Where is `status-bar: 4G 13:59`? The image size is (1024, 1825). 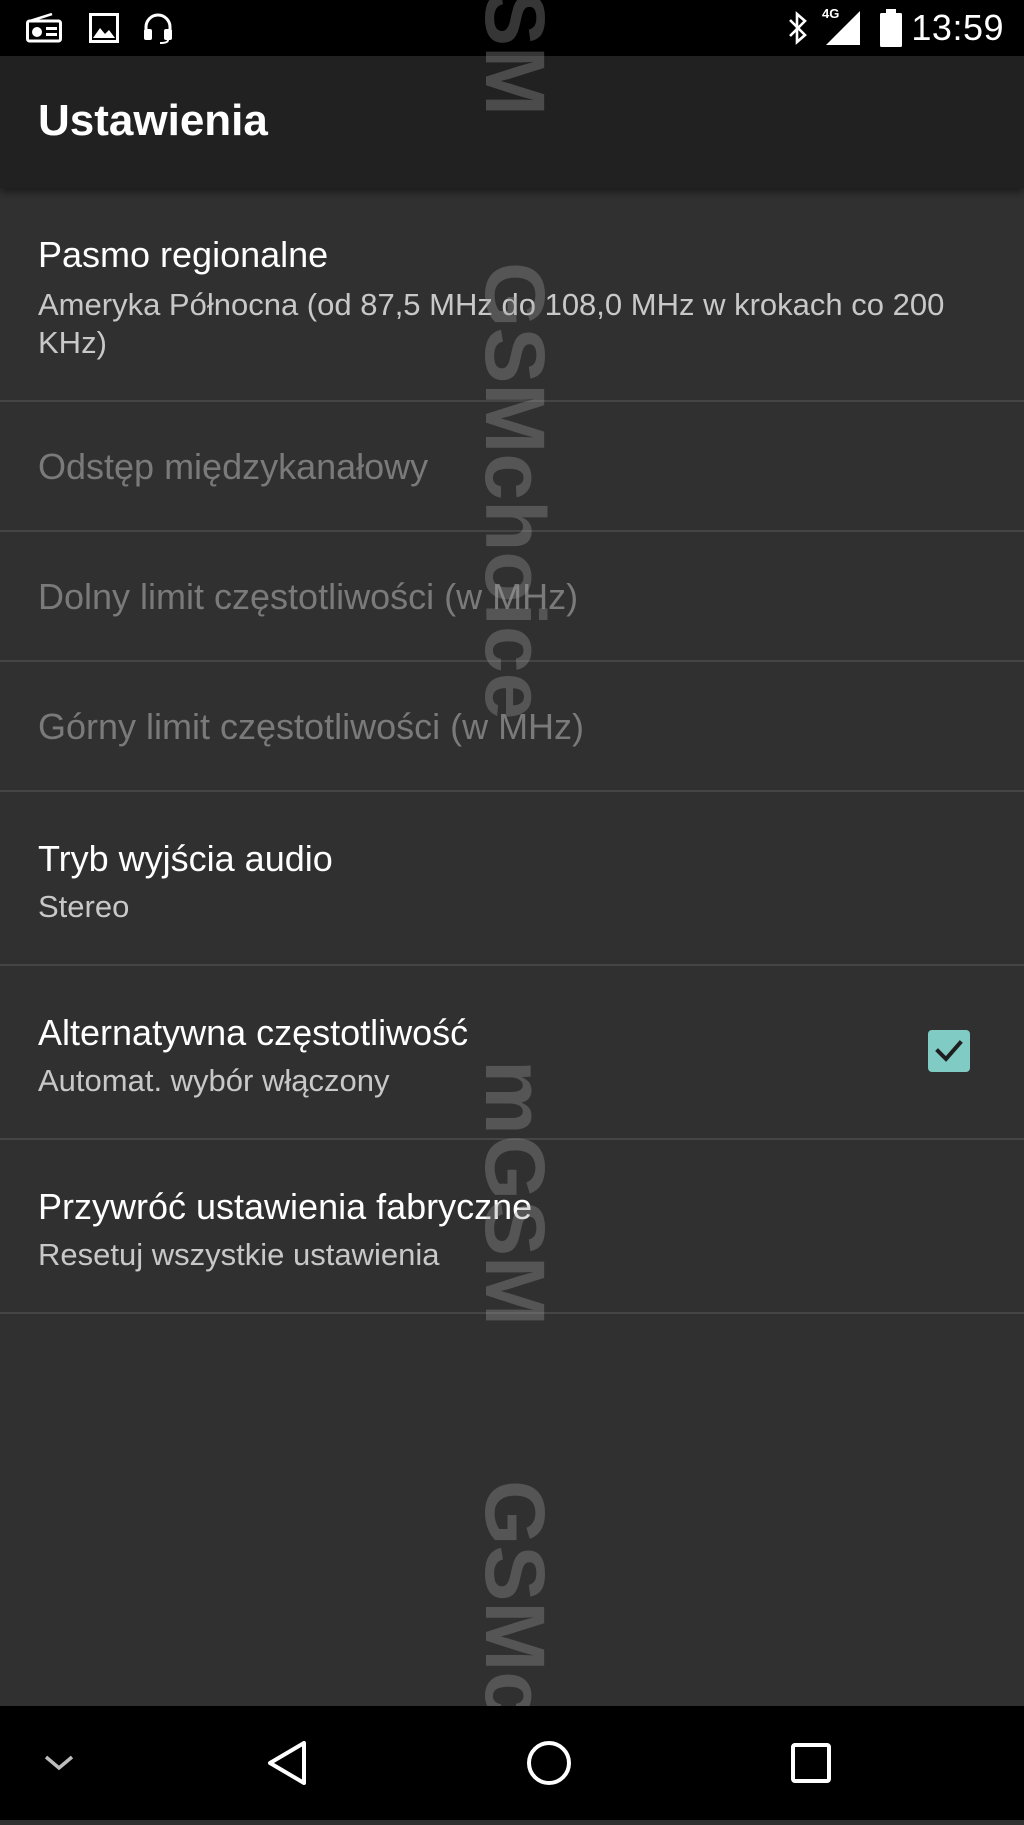 status-bar: 4G 13:59 is located at coordinates (512, 28).